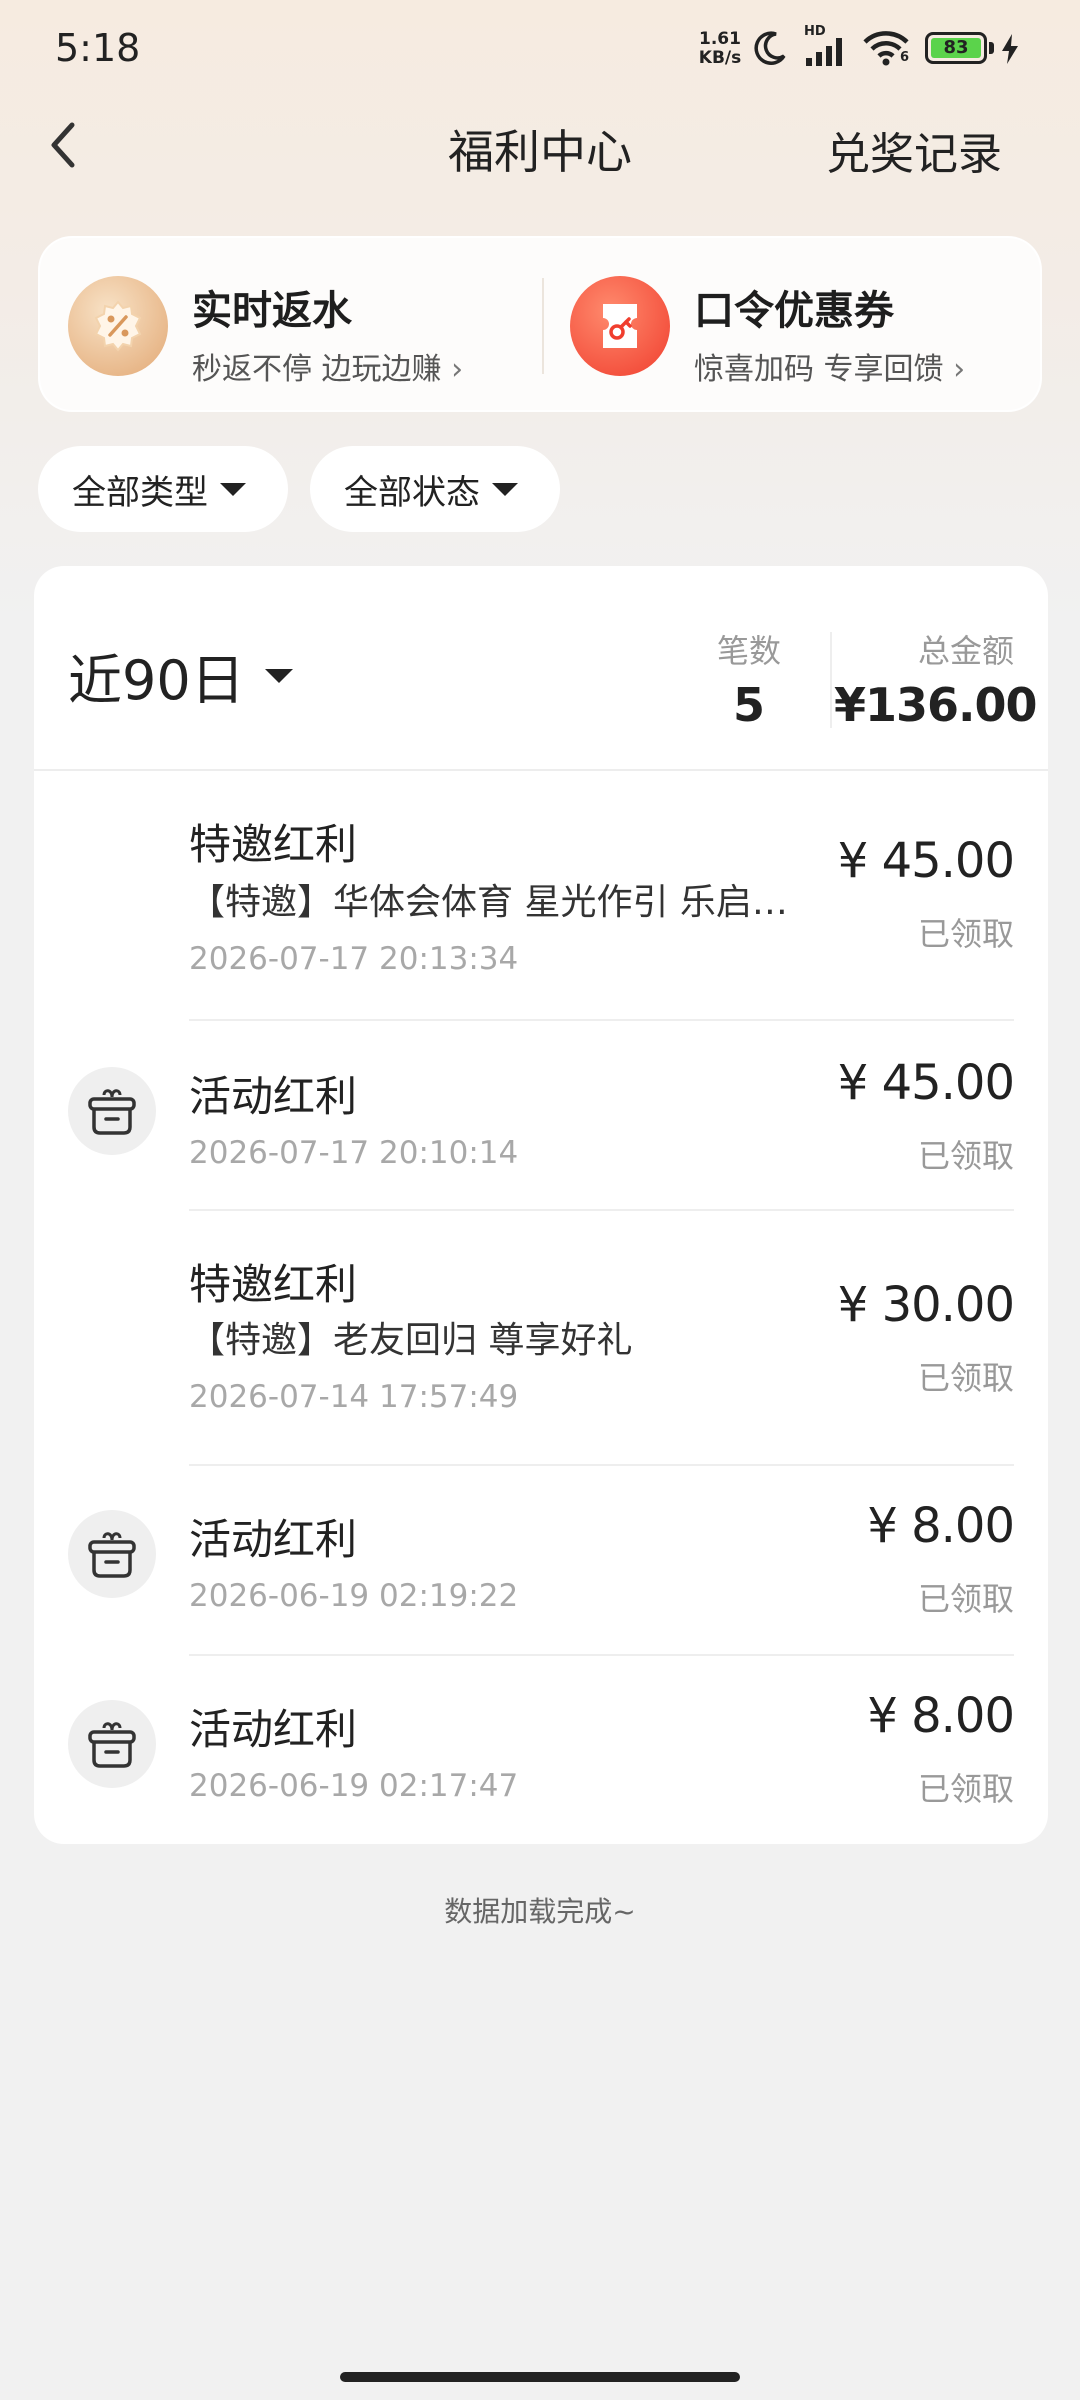 This screenshot has width=1080, height=2400. Describe the element at coordinates (1010, 49) in the screenshot. I see `charging-icon` at that location.